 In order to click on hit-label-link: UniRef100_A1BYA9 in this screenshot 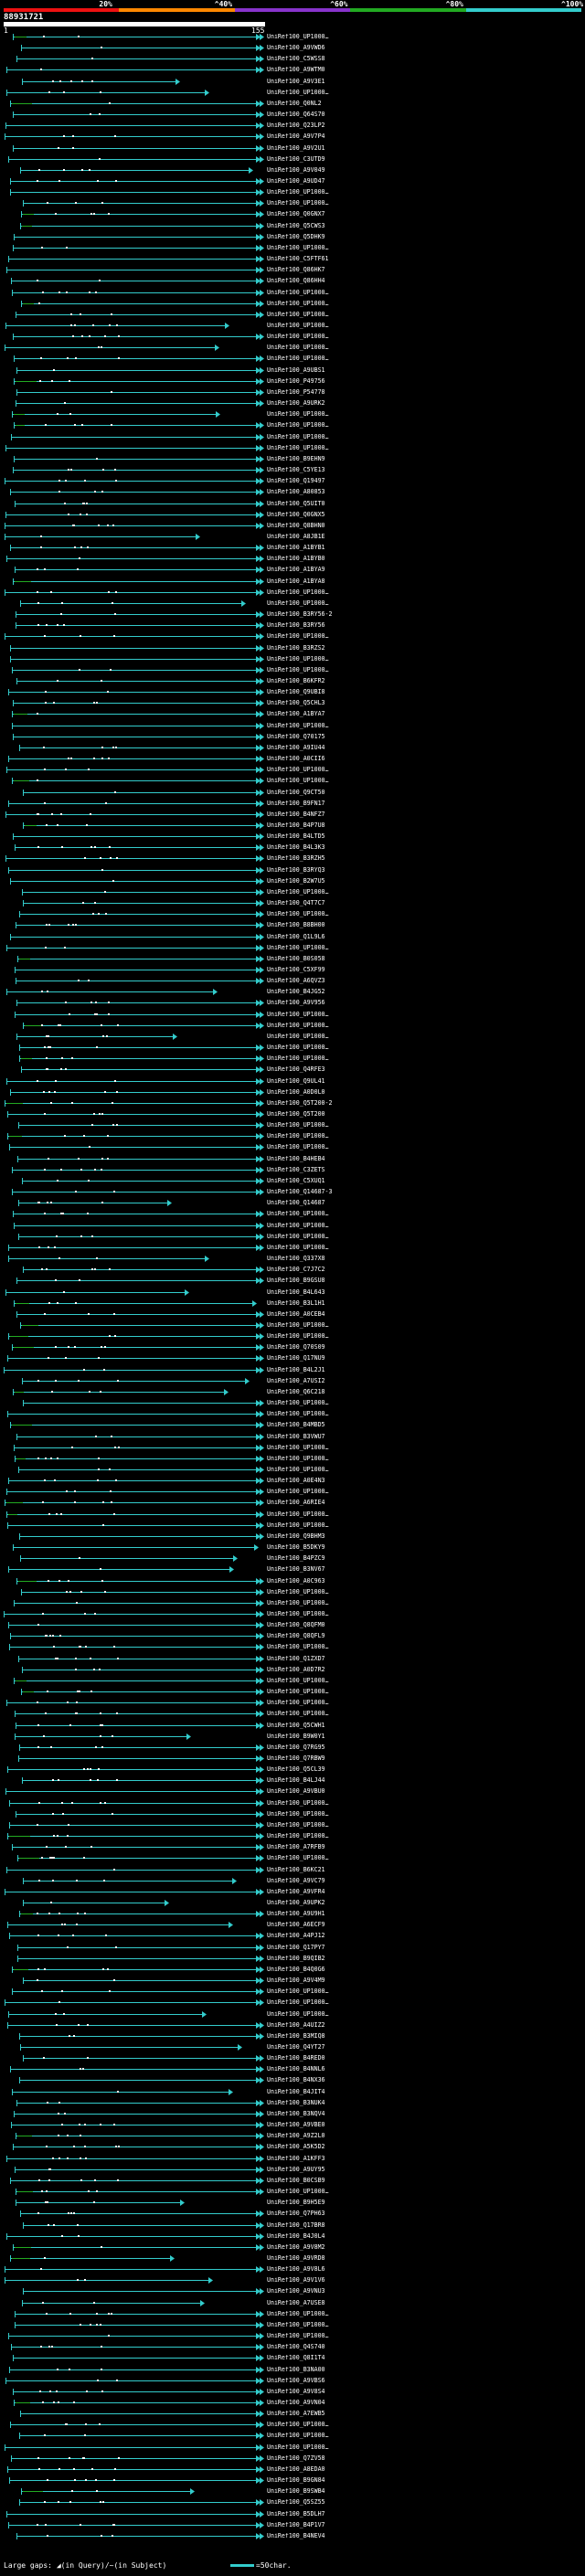, I will do `click(425, 570)`.